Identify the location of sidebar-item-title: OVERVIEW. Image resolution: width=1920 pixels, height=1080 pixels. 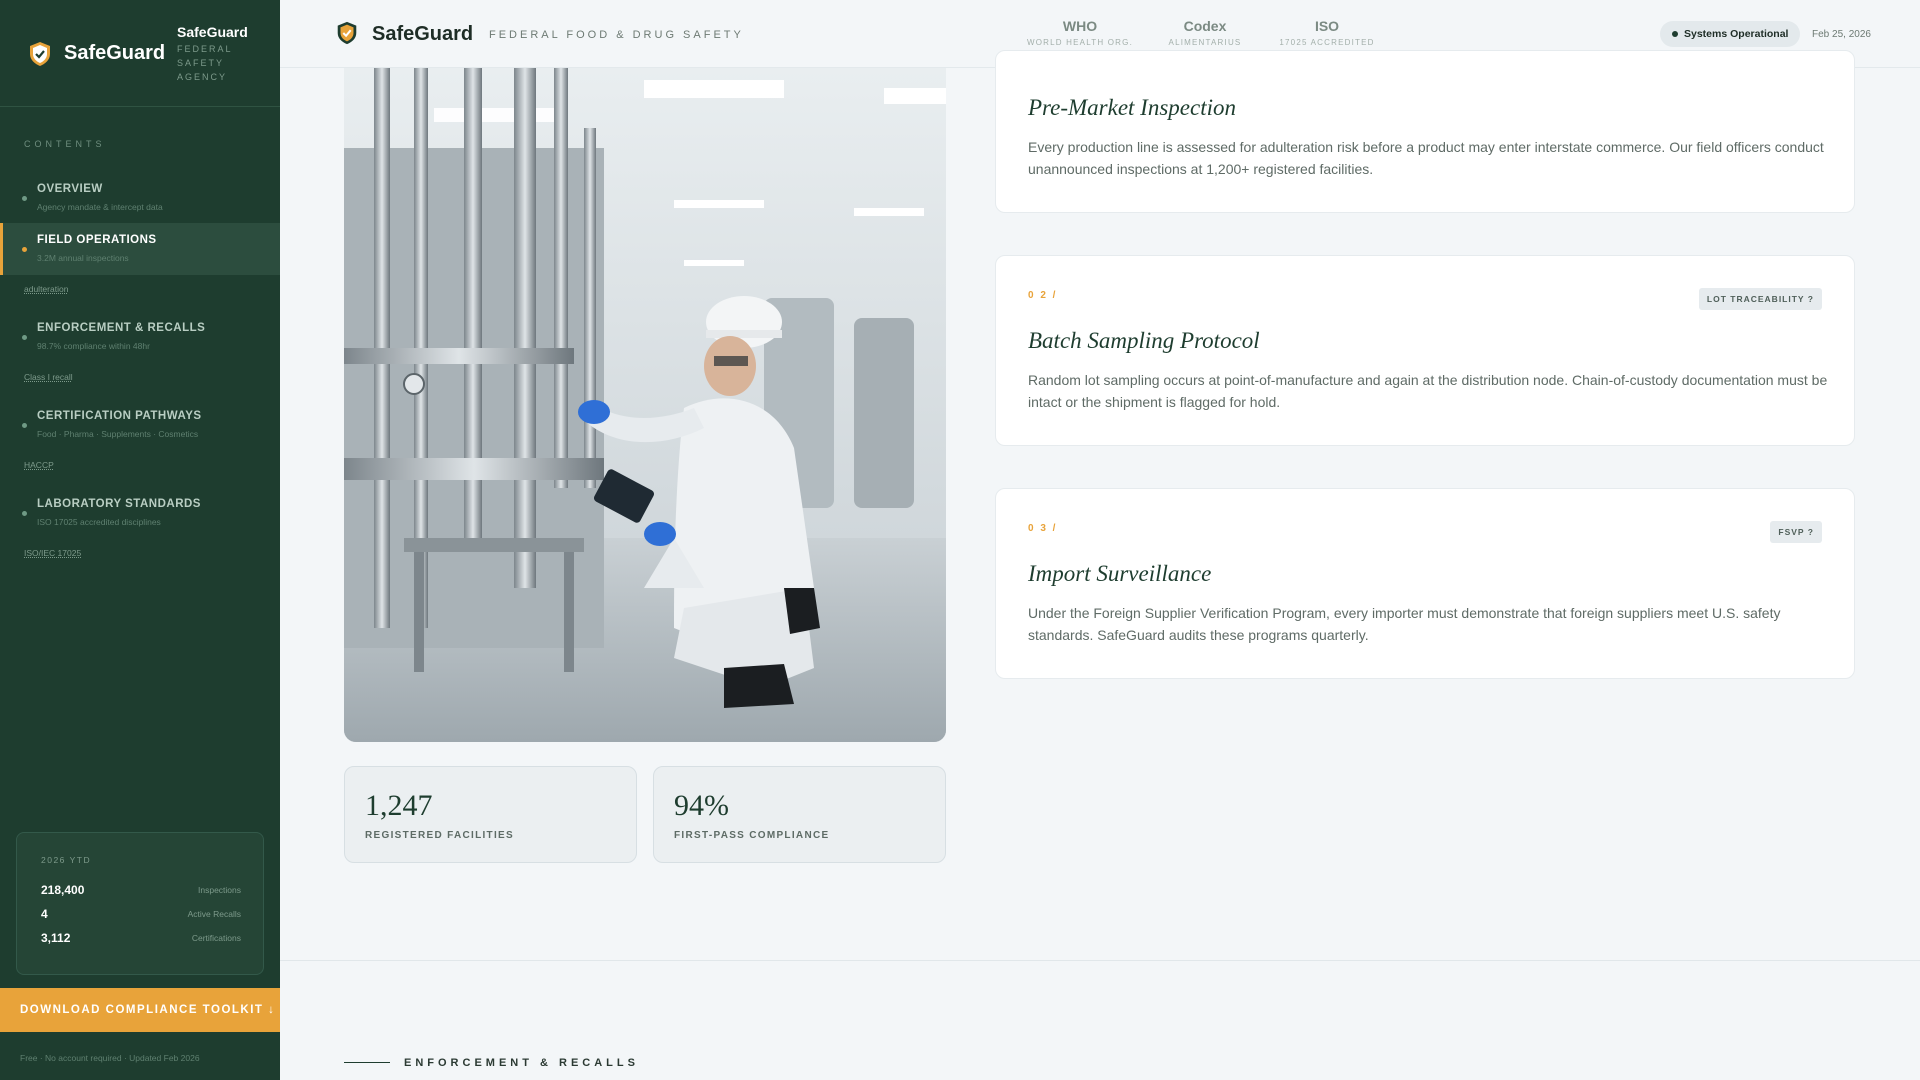
(70, 189).